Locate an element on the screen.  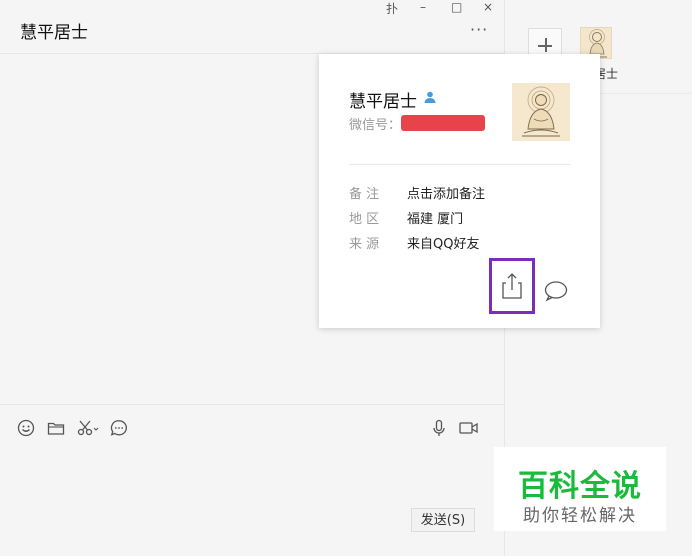
wechat-id-redacted is located at coordinates (443, 123).